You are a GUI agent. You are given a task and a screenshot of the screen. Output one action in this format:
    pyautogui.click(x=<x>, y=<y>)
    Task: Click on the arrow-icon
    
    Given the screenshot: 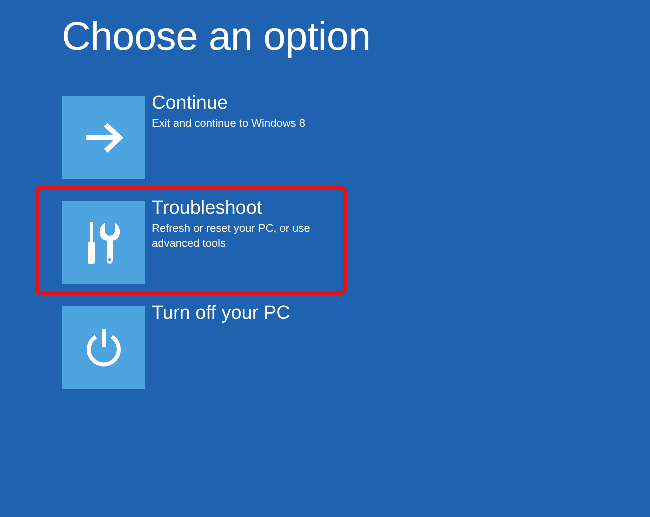 What is the action you would take?
    pyautogui.click(x=104, y=138)
    